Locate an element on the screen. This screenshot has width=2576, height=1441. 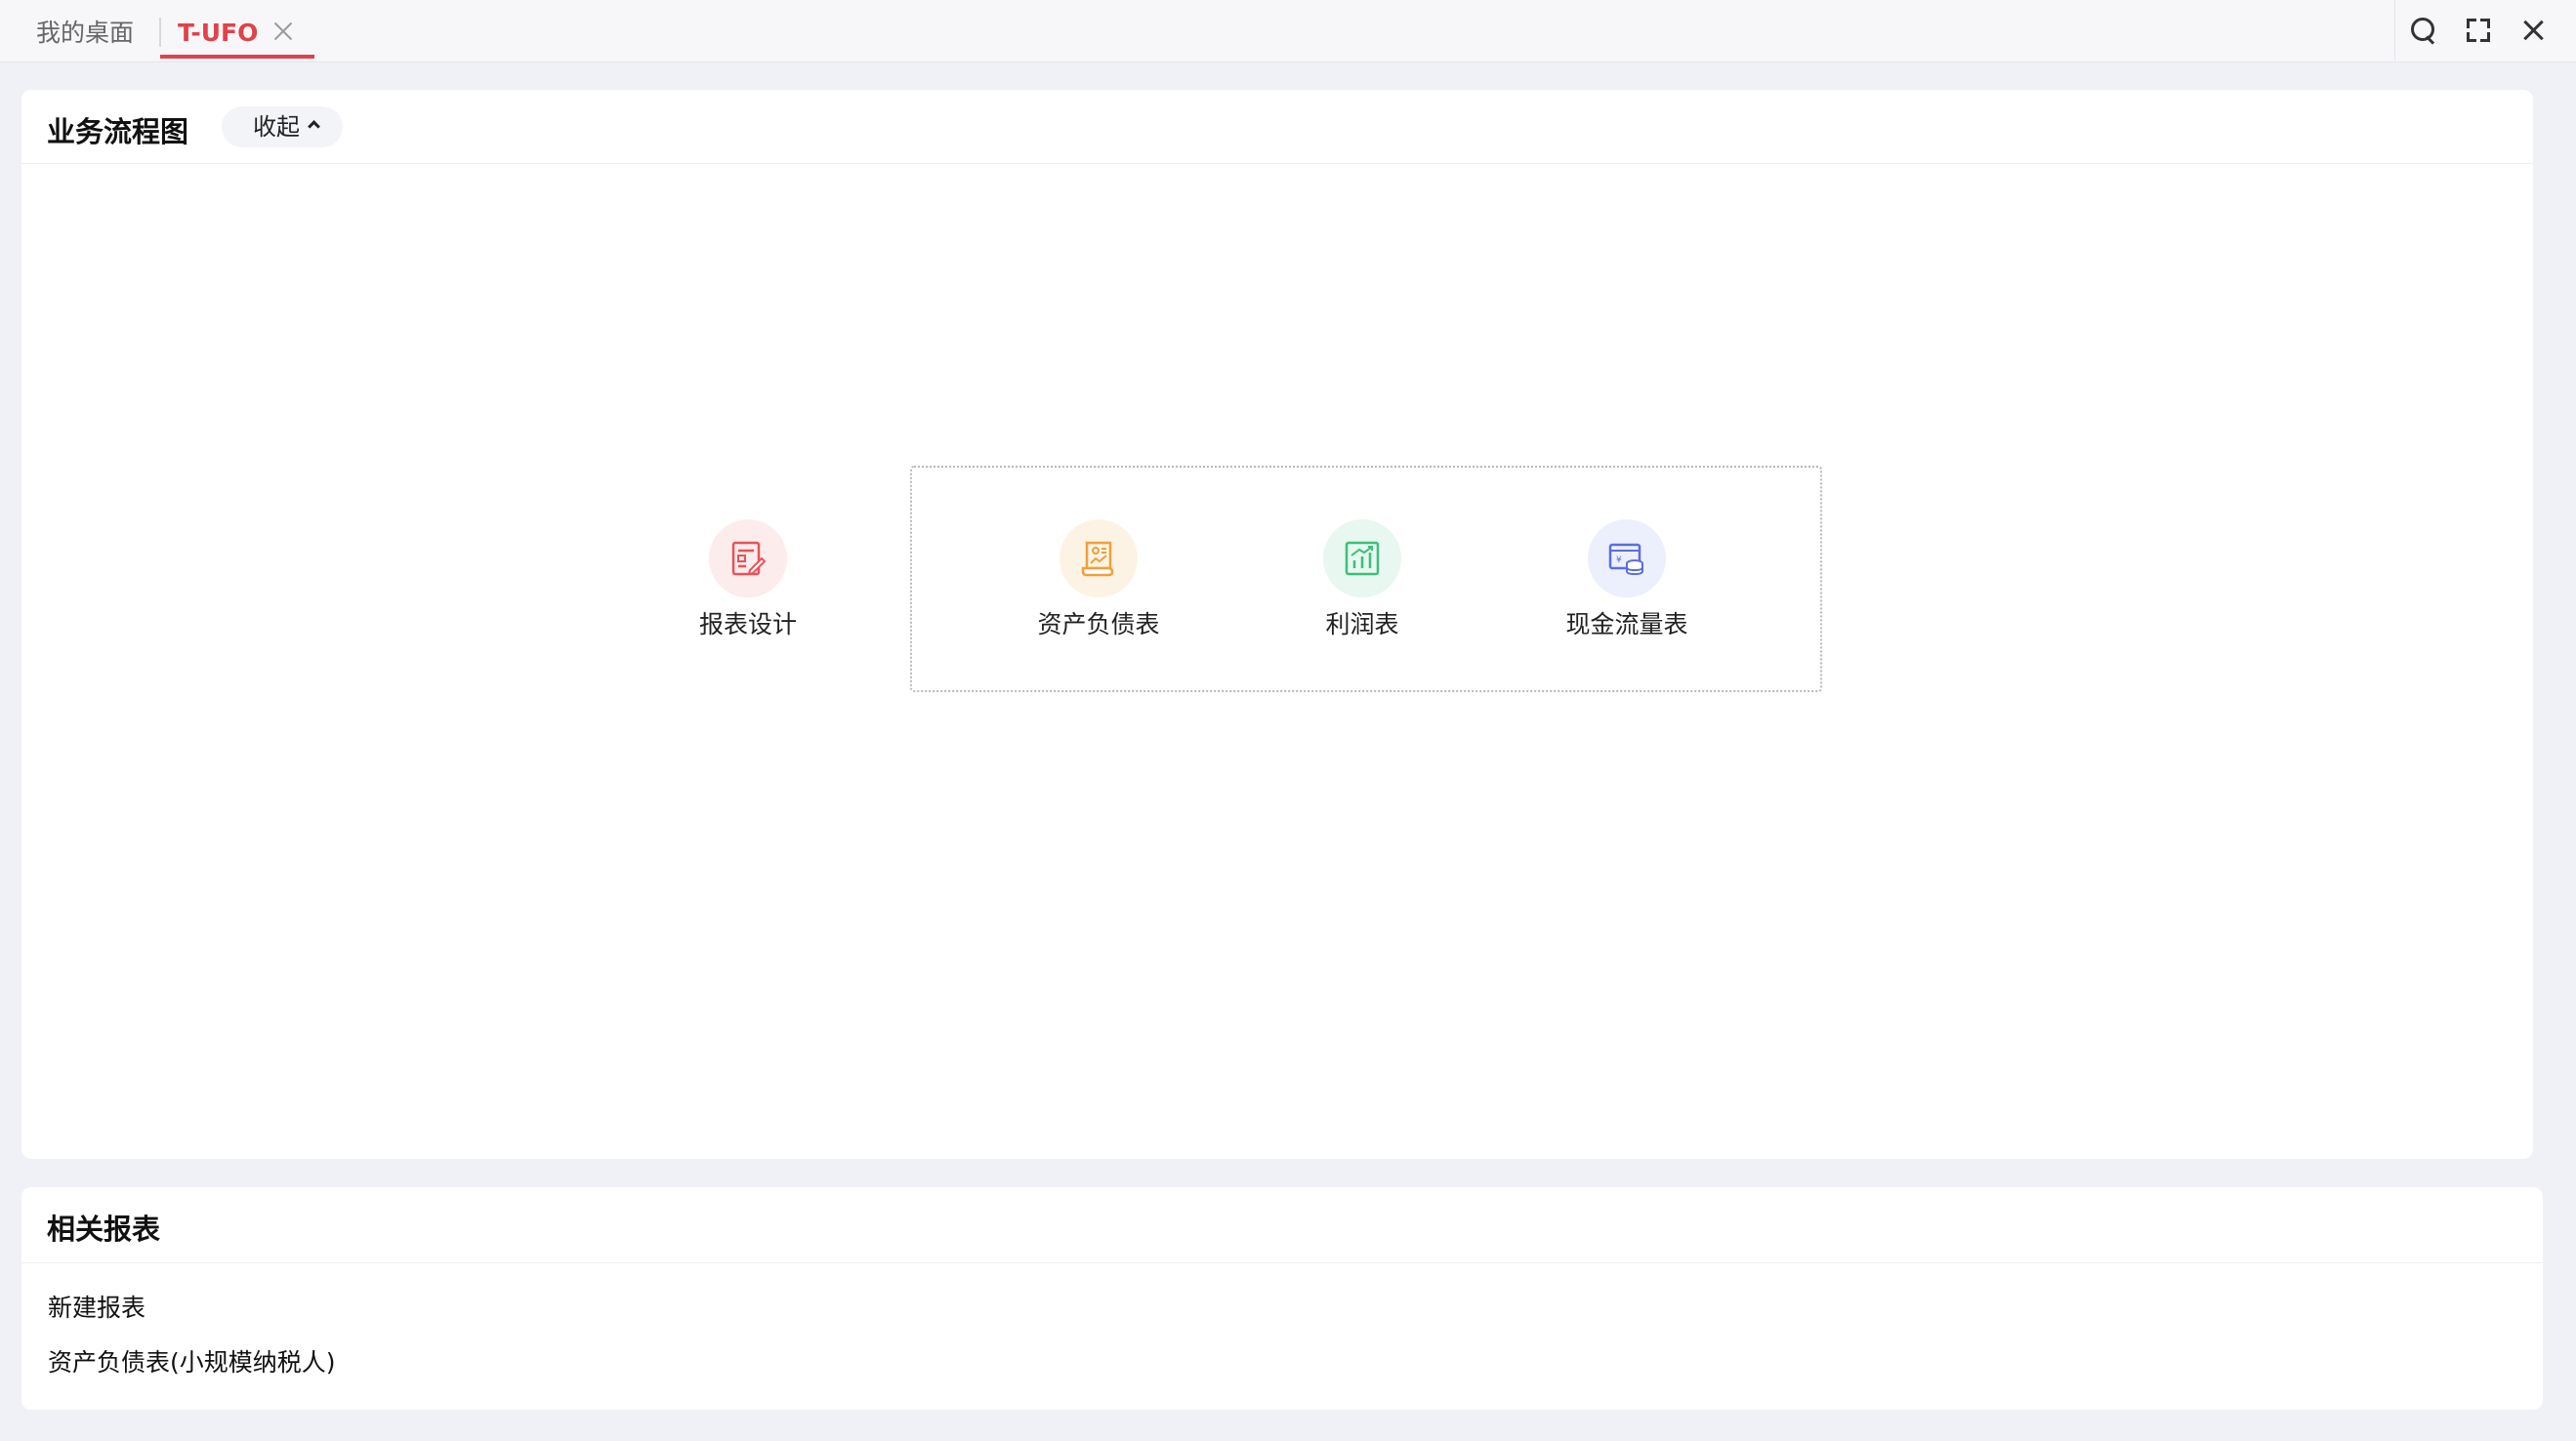
flow-node-label: 现金流量表 is located at coordinates (1627, 624).